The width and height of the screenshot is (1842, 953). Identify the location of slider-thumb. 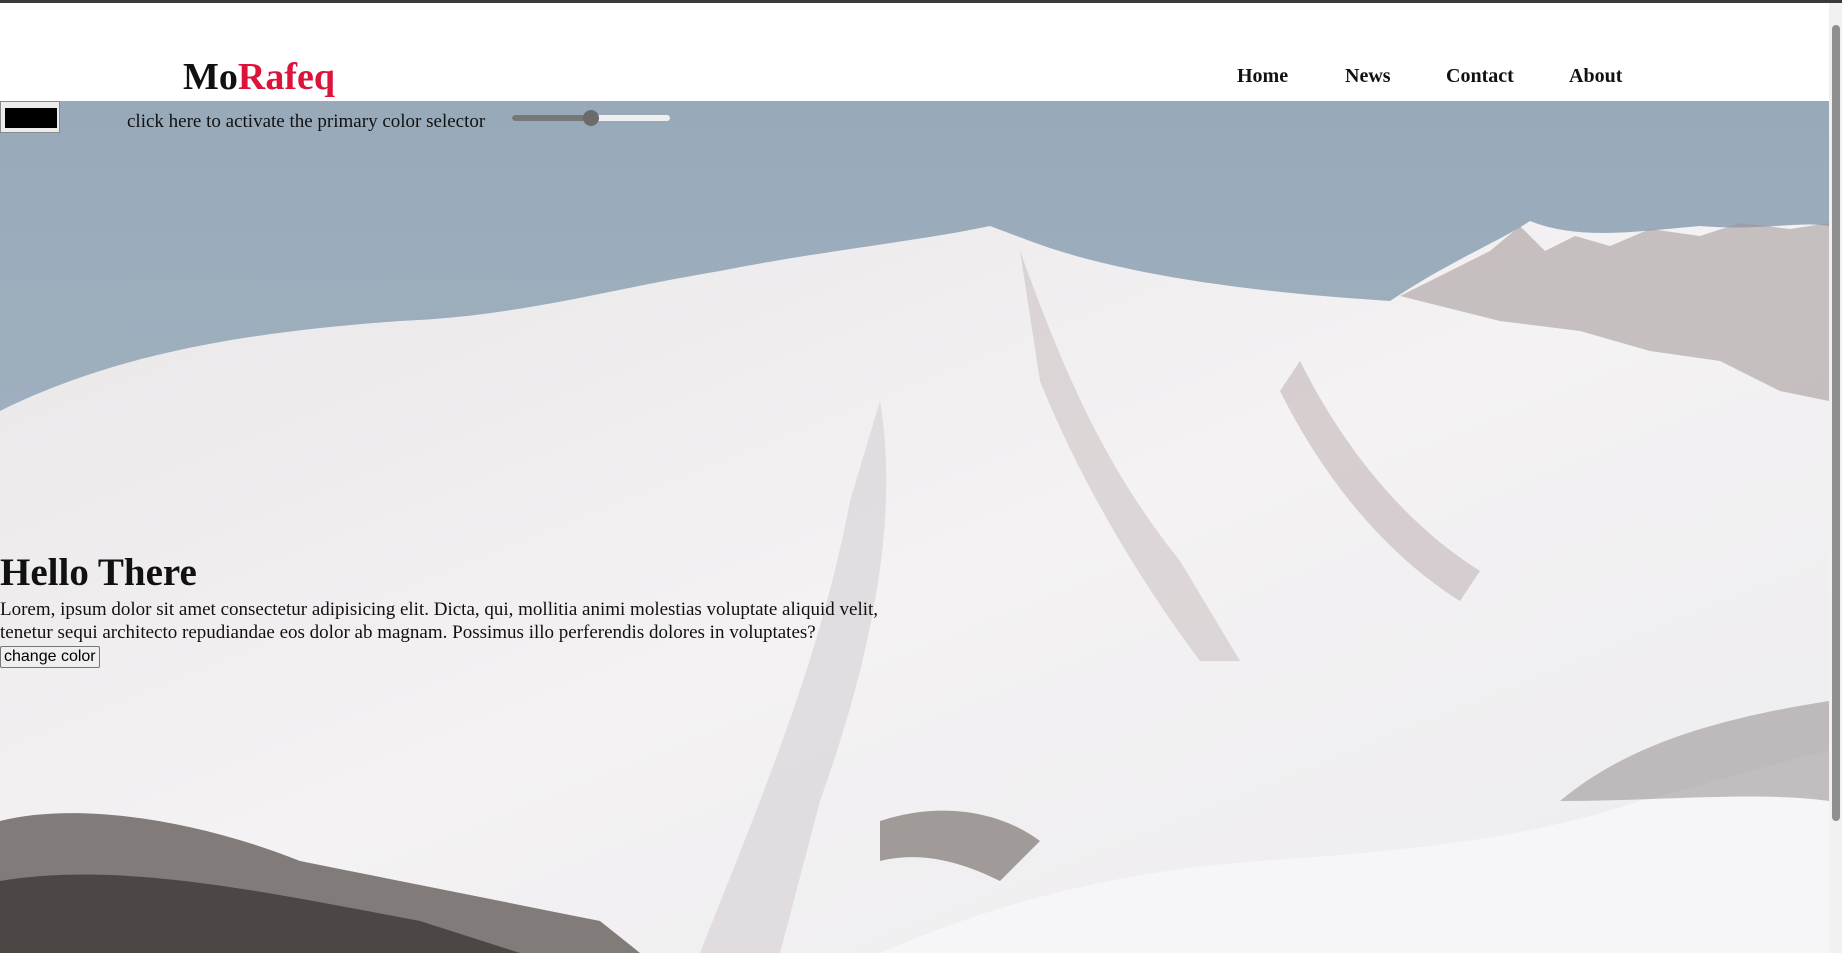
(591, 118).